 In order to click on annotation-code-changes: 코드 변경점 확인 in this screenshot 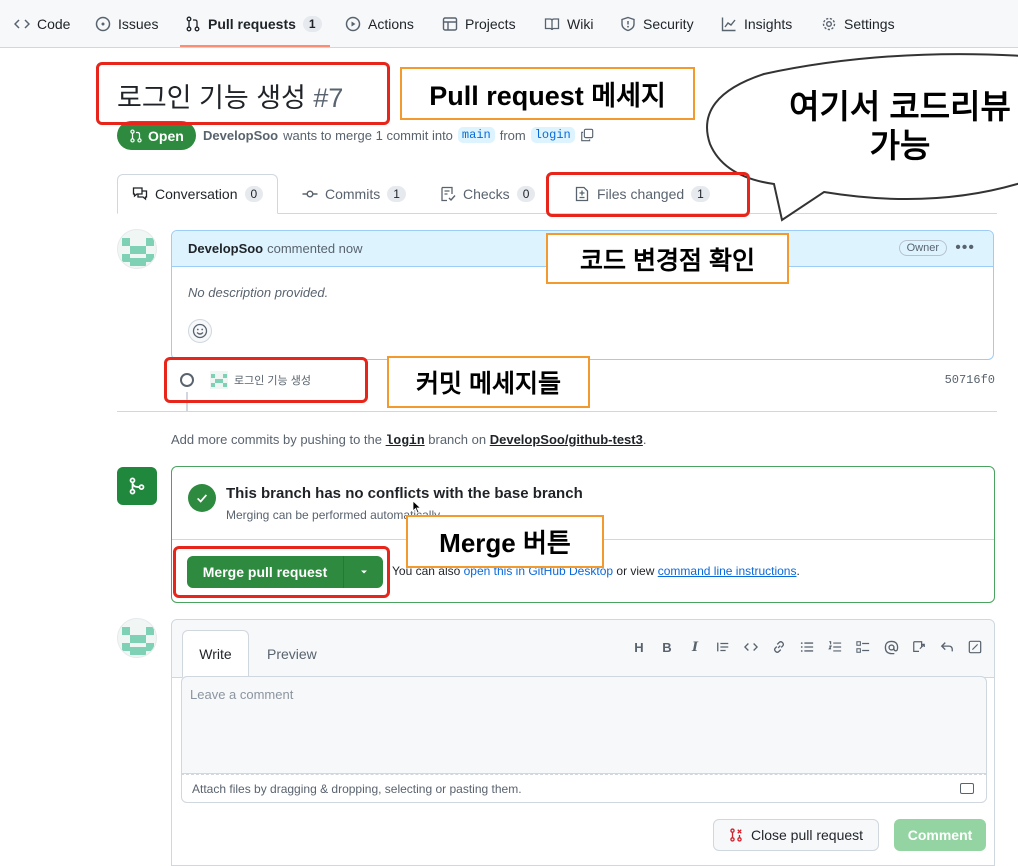, I will do `click(667, 258)`.